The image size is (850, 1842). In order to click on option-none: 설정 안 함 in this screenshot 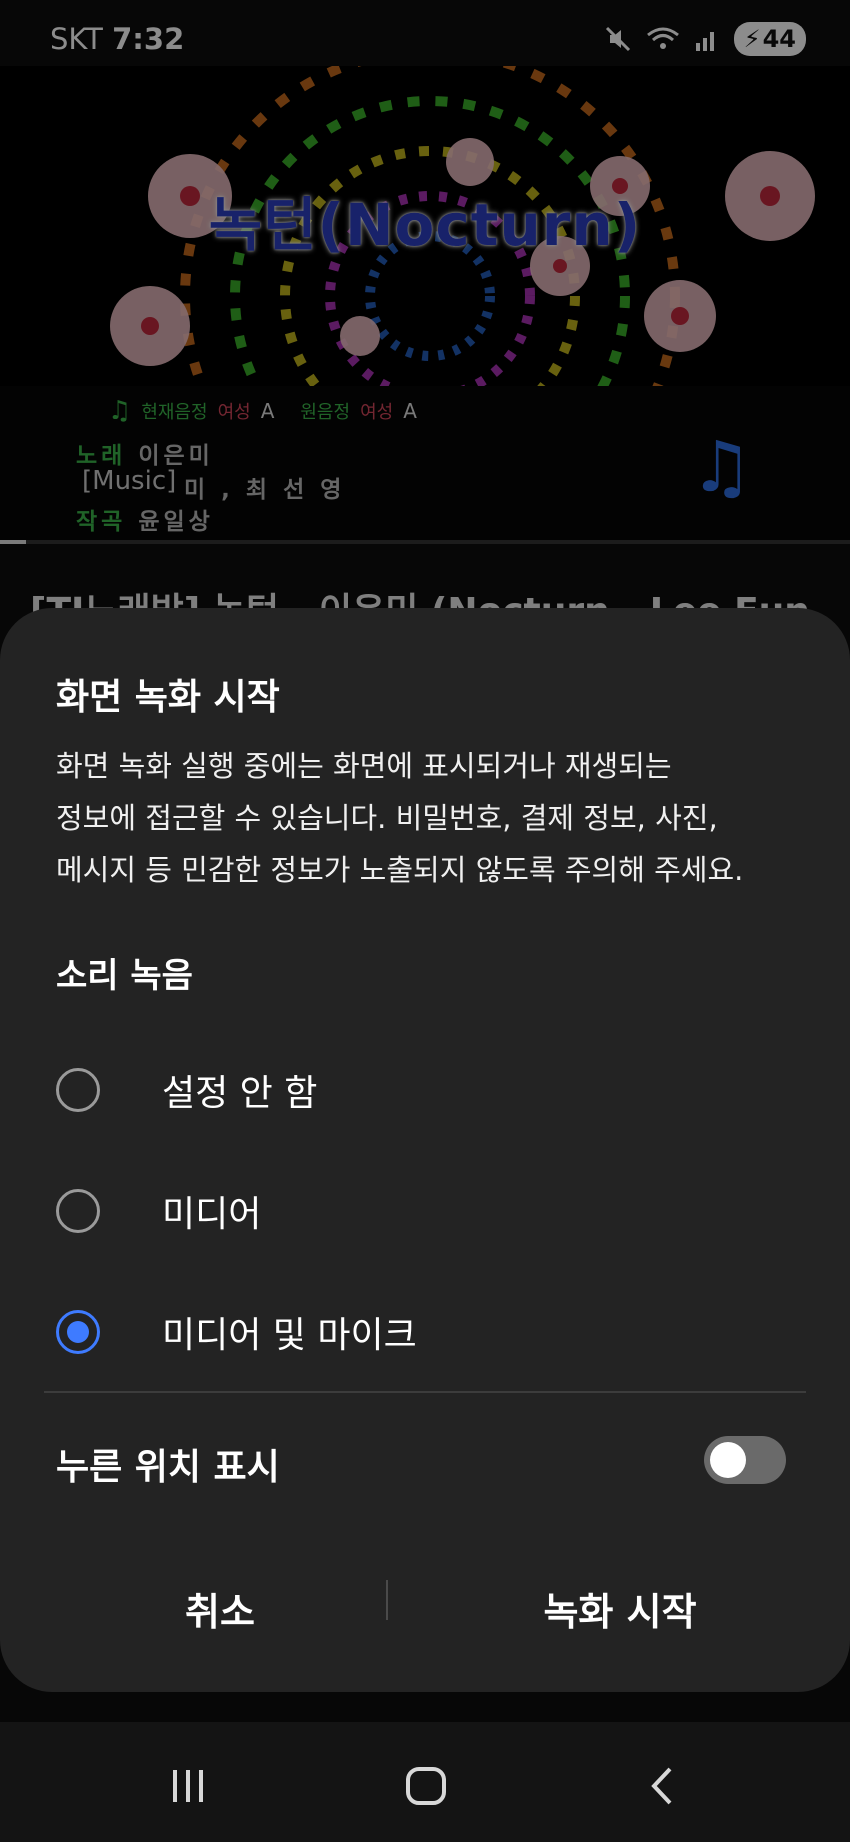, I will do `click(186, 1090)`.